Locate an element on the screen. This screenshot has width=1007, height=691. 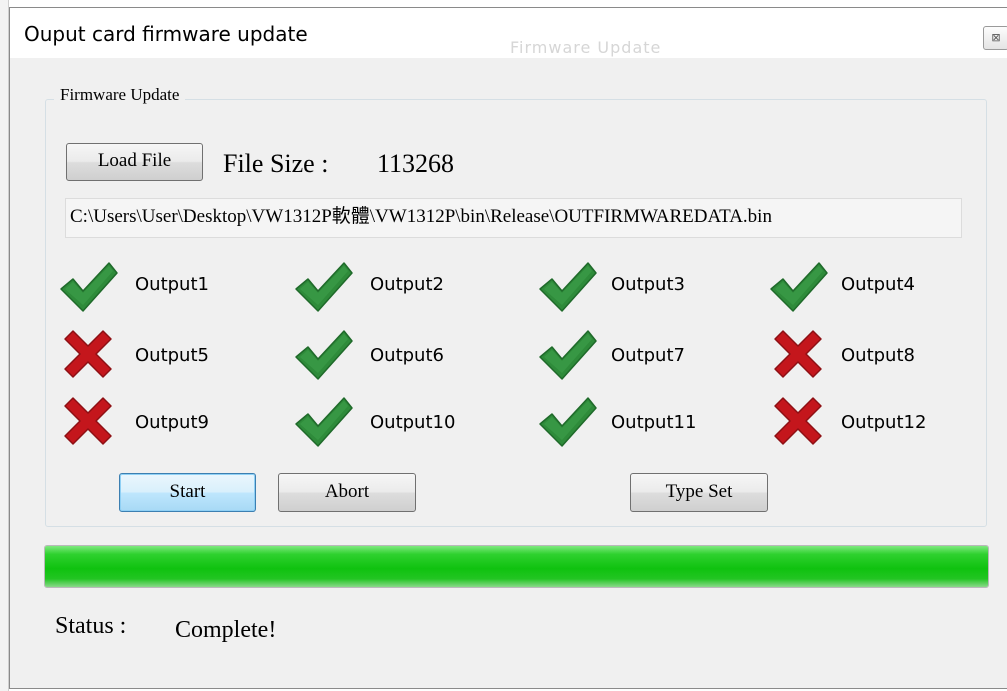
output-label: Output10 is located at coordinates (413, 422).